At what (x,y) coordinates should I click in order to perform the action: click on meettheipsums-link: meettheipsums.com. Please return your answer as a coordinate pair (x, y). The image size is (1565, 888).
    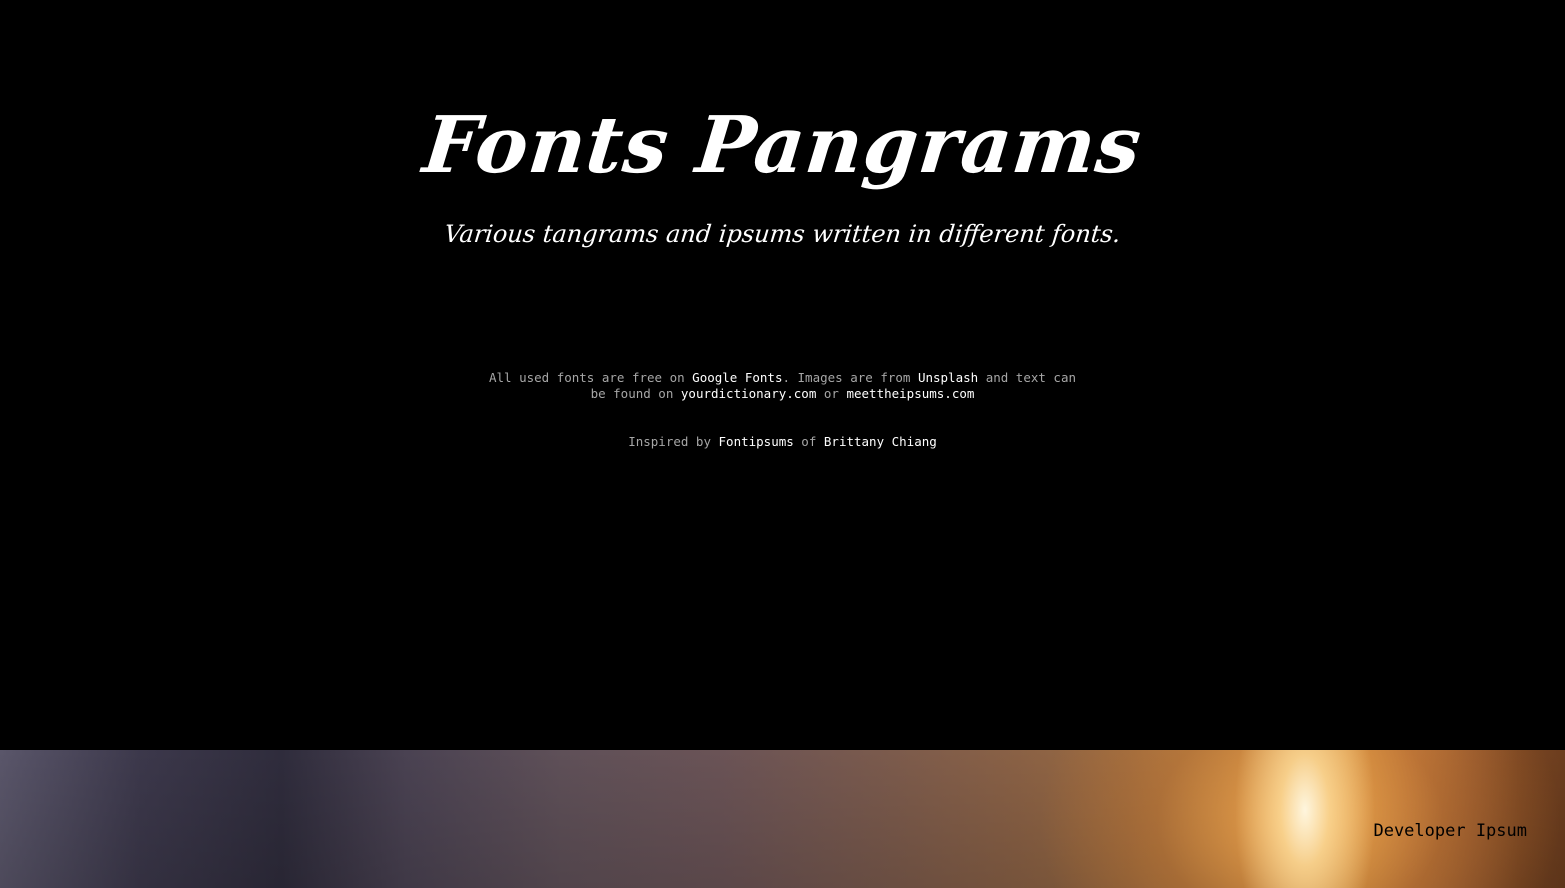
    Looking at the image, I should click on (910, 393).